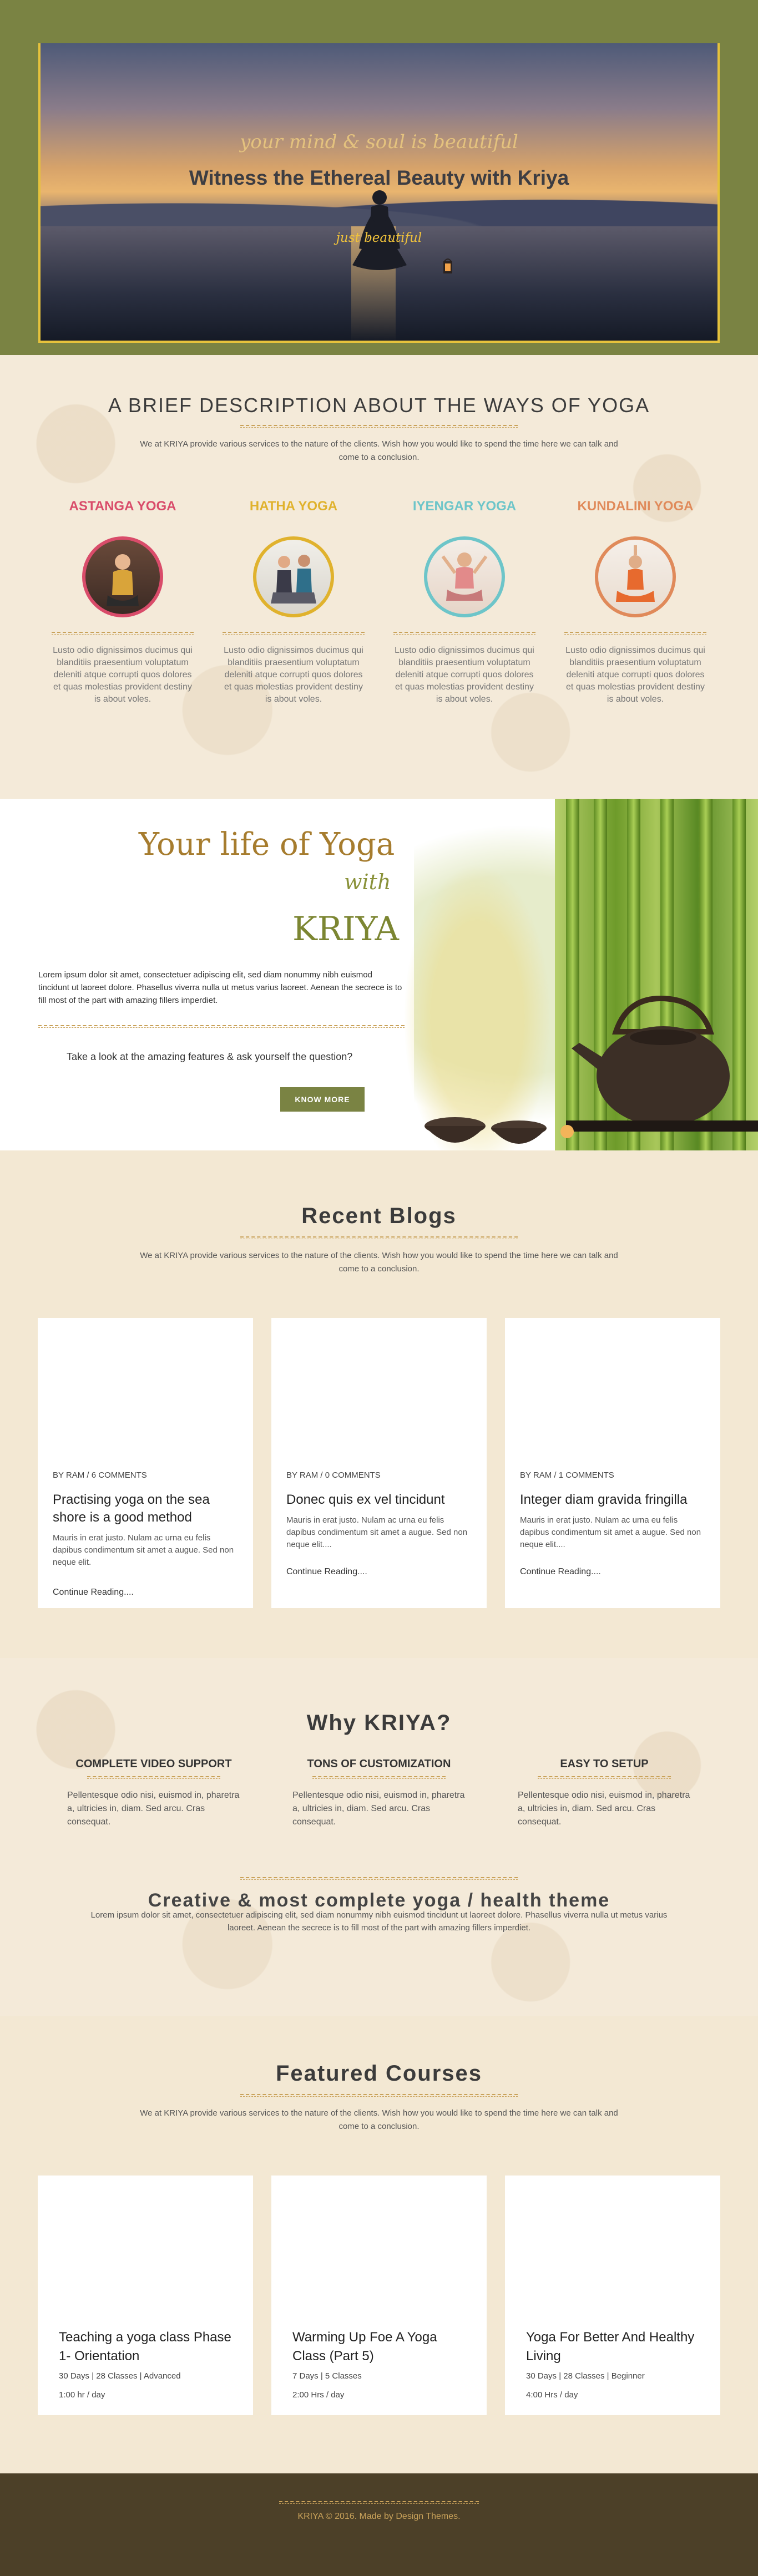 The width and height of the screenshot is (758, 2576). I want to click on promo-paint-splash, so click(477, 985).